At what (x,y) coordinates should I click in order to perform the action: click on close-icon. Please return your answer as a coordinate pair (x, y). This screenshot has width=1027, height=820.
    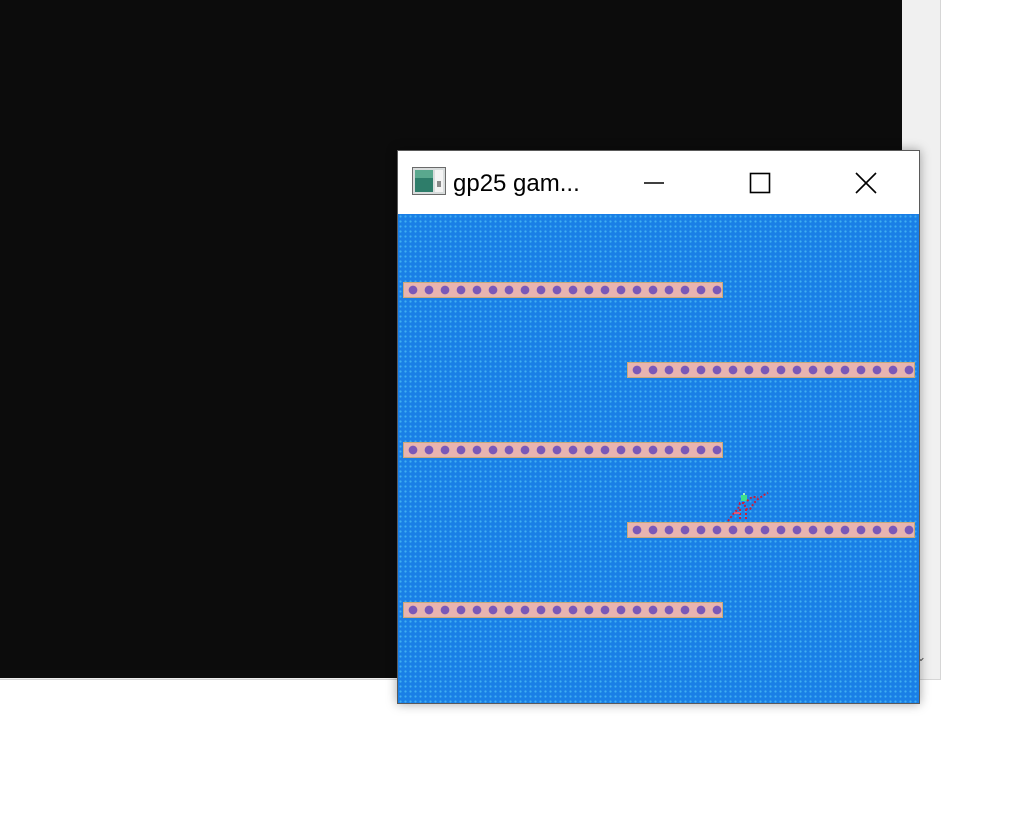
    Looking at the image, I should click on (866, 182).